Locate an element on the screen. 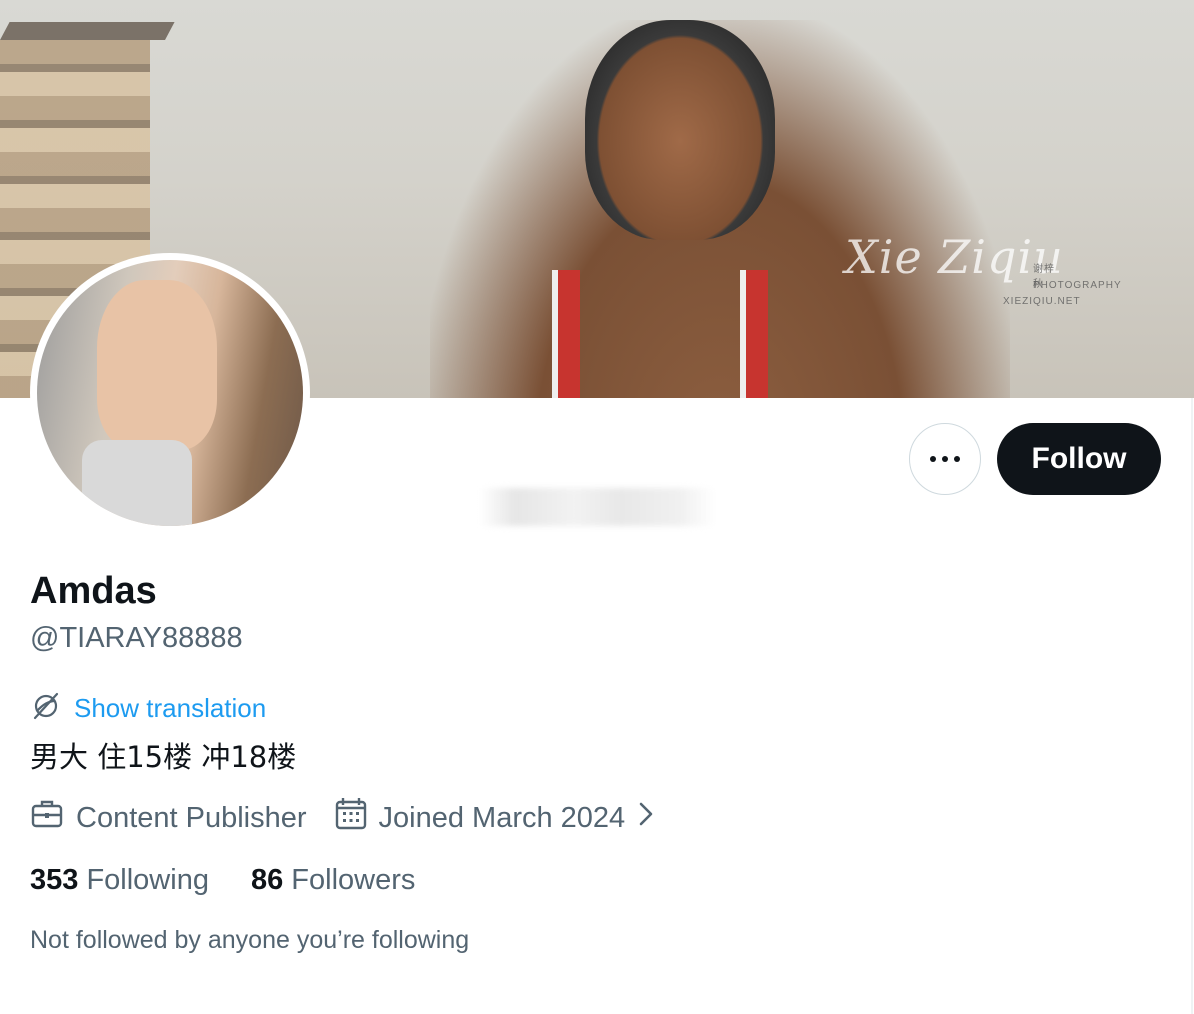  following-label: Following is located at coordinates (147, 880).